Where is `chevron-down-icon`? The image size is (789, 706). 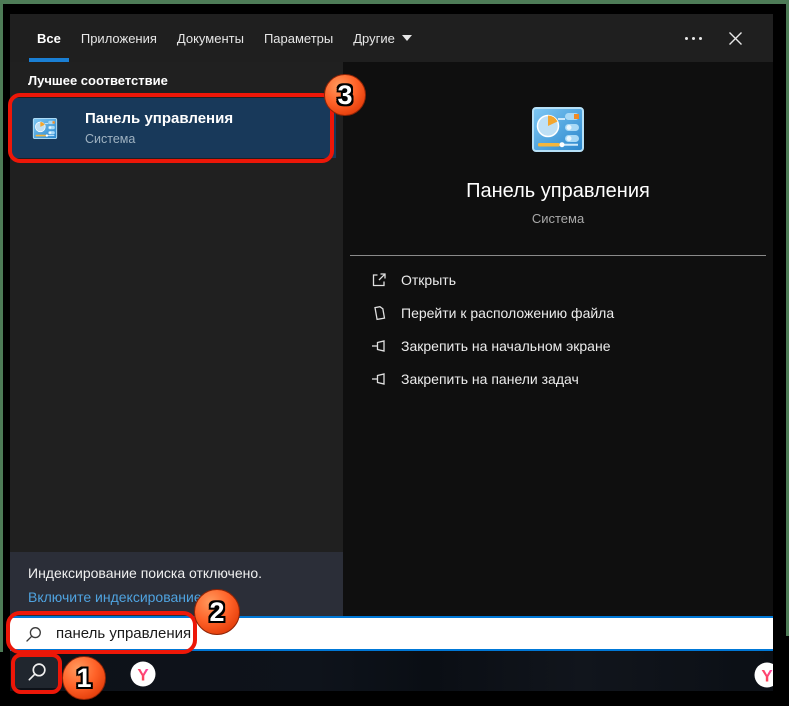 chevron-down-icon is located at coordinates (406, 38).